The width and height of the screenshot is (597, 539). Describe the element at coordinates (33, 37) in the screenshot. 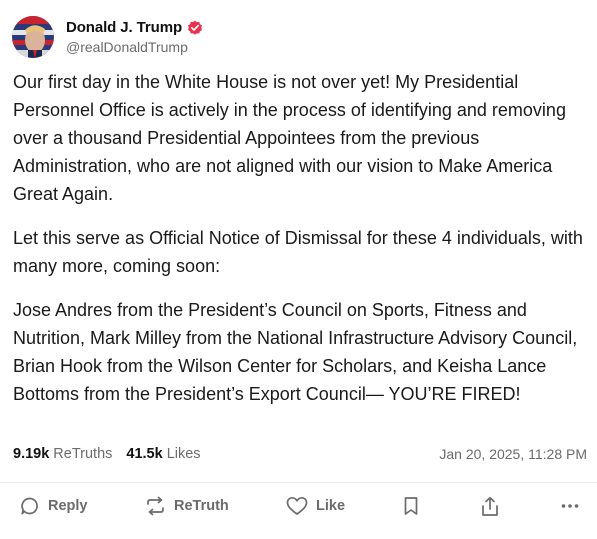

I see `avatar` at that location.